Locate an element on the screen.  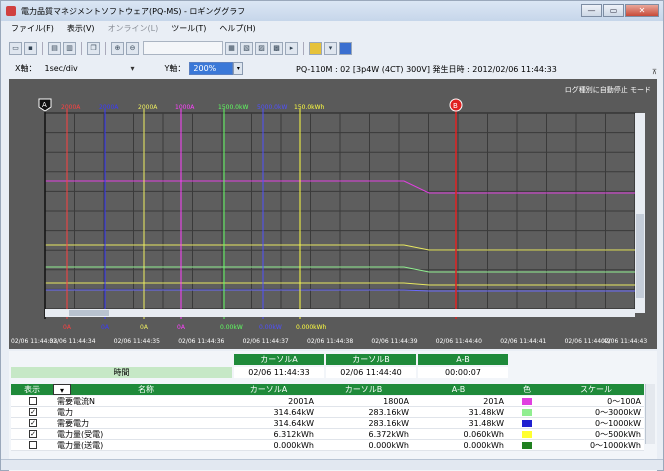
maximize-button: ▭ is located at coordinates (613, 10).